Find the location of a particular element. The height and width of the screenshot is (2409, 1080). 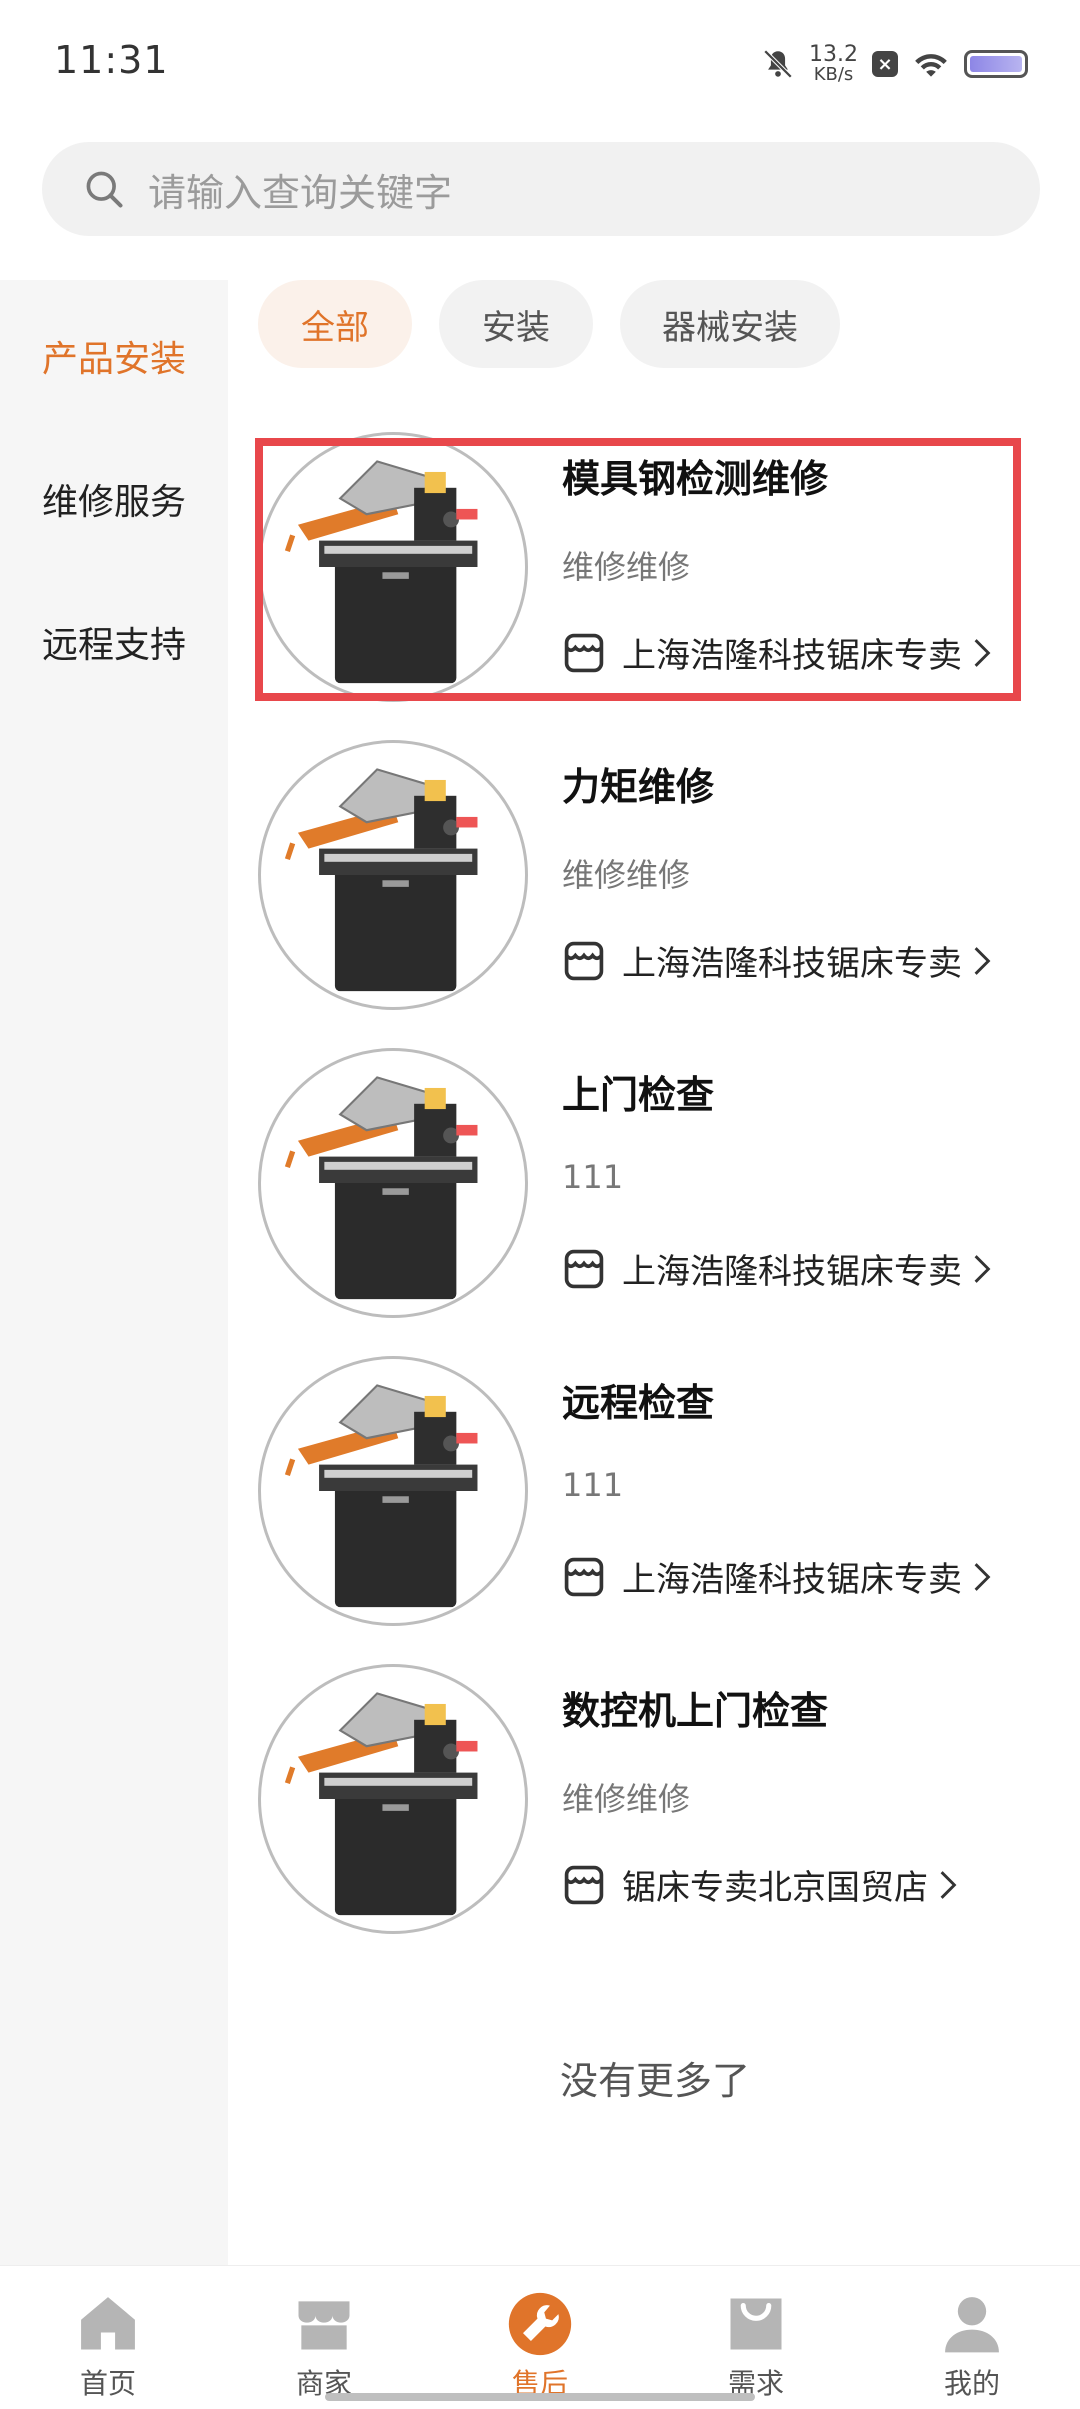

service-title: 力矩维修 is located at coordinates (638, 787).